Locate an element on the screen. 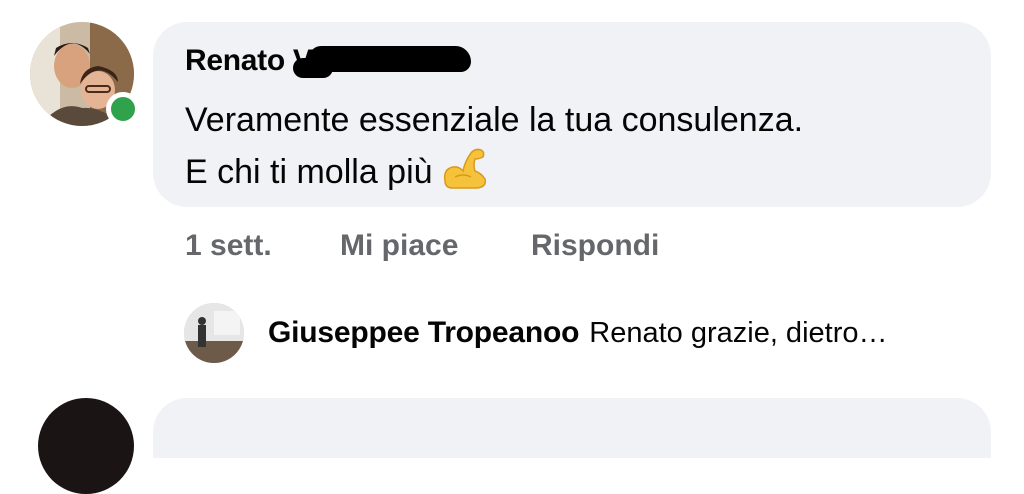  comment-timestamp: 1 sett. is located at coordinates (228, 246).